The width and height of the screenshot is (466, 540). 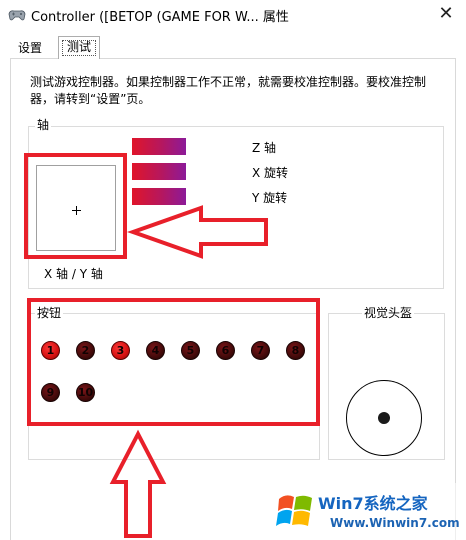 I want to click on watermark-url: Www.Winwin7.com, so click(x=395, y=523).